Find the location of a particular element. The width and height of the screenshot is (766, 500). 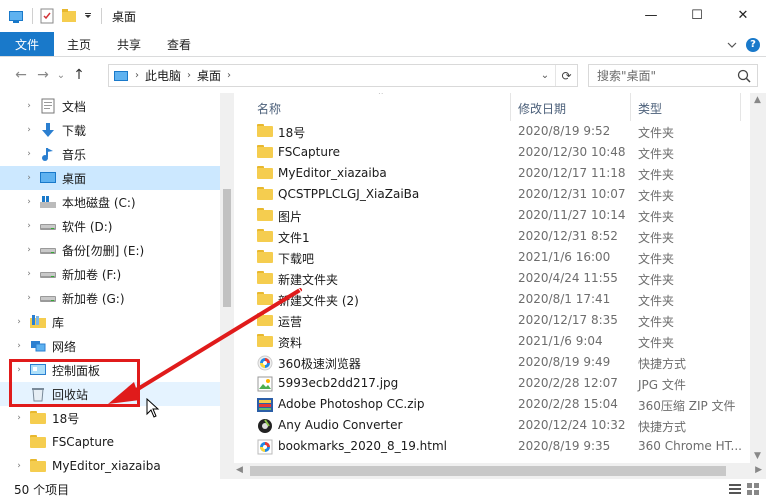

sidebar-item: › 18号 is located at coordinates (116, 418).